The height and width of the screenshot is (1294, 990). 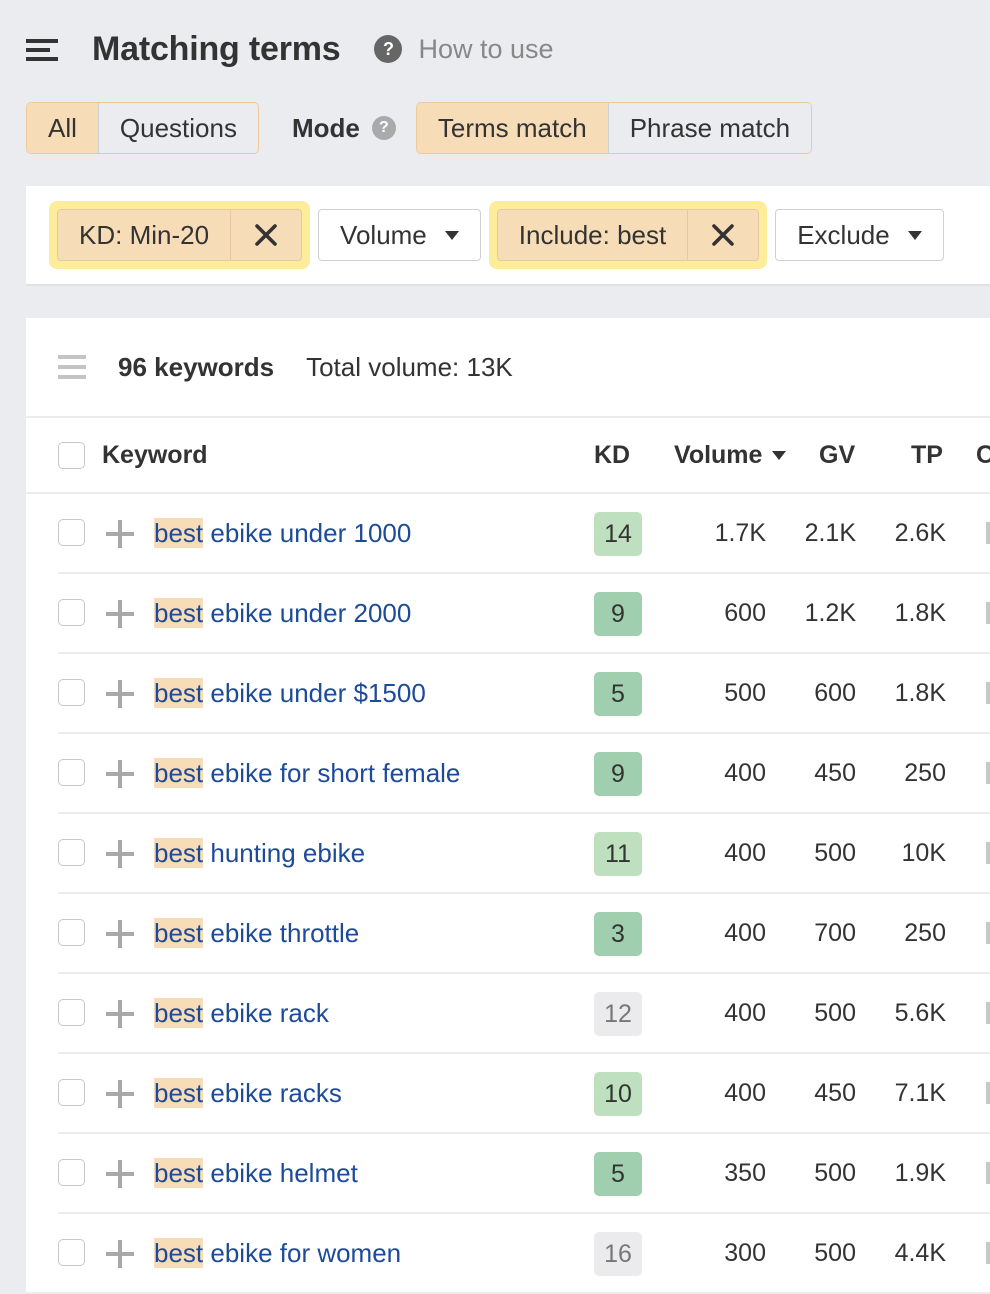 What do you see at coordinates (843, 234) in the screenshot?
I see `exclude-filter-label: Exclude` at bounding box center [843, 234].